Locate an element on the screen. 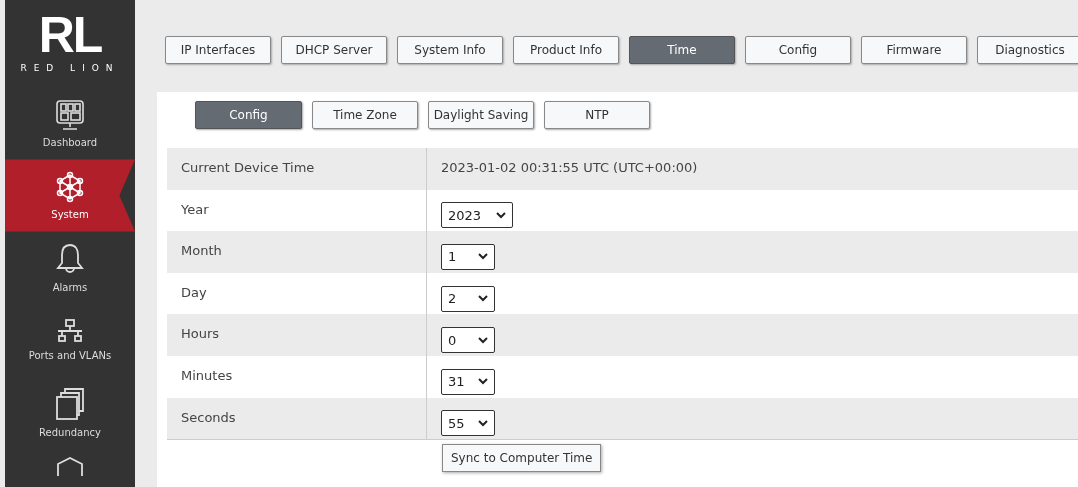  shield-icon is located at coordinates (70, 466).